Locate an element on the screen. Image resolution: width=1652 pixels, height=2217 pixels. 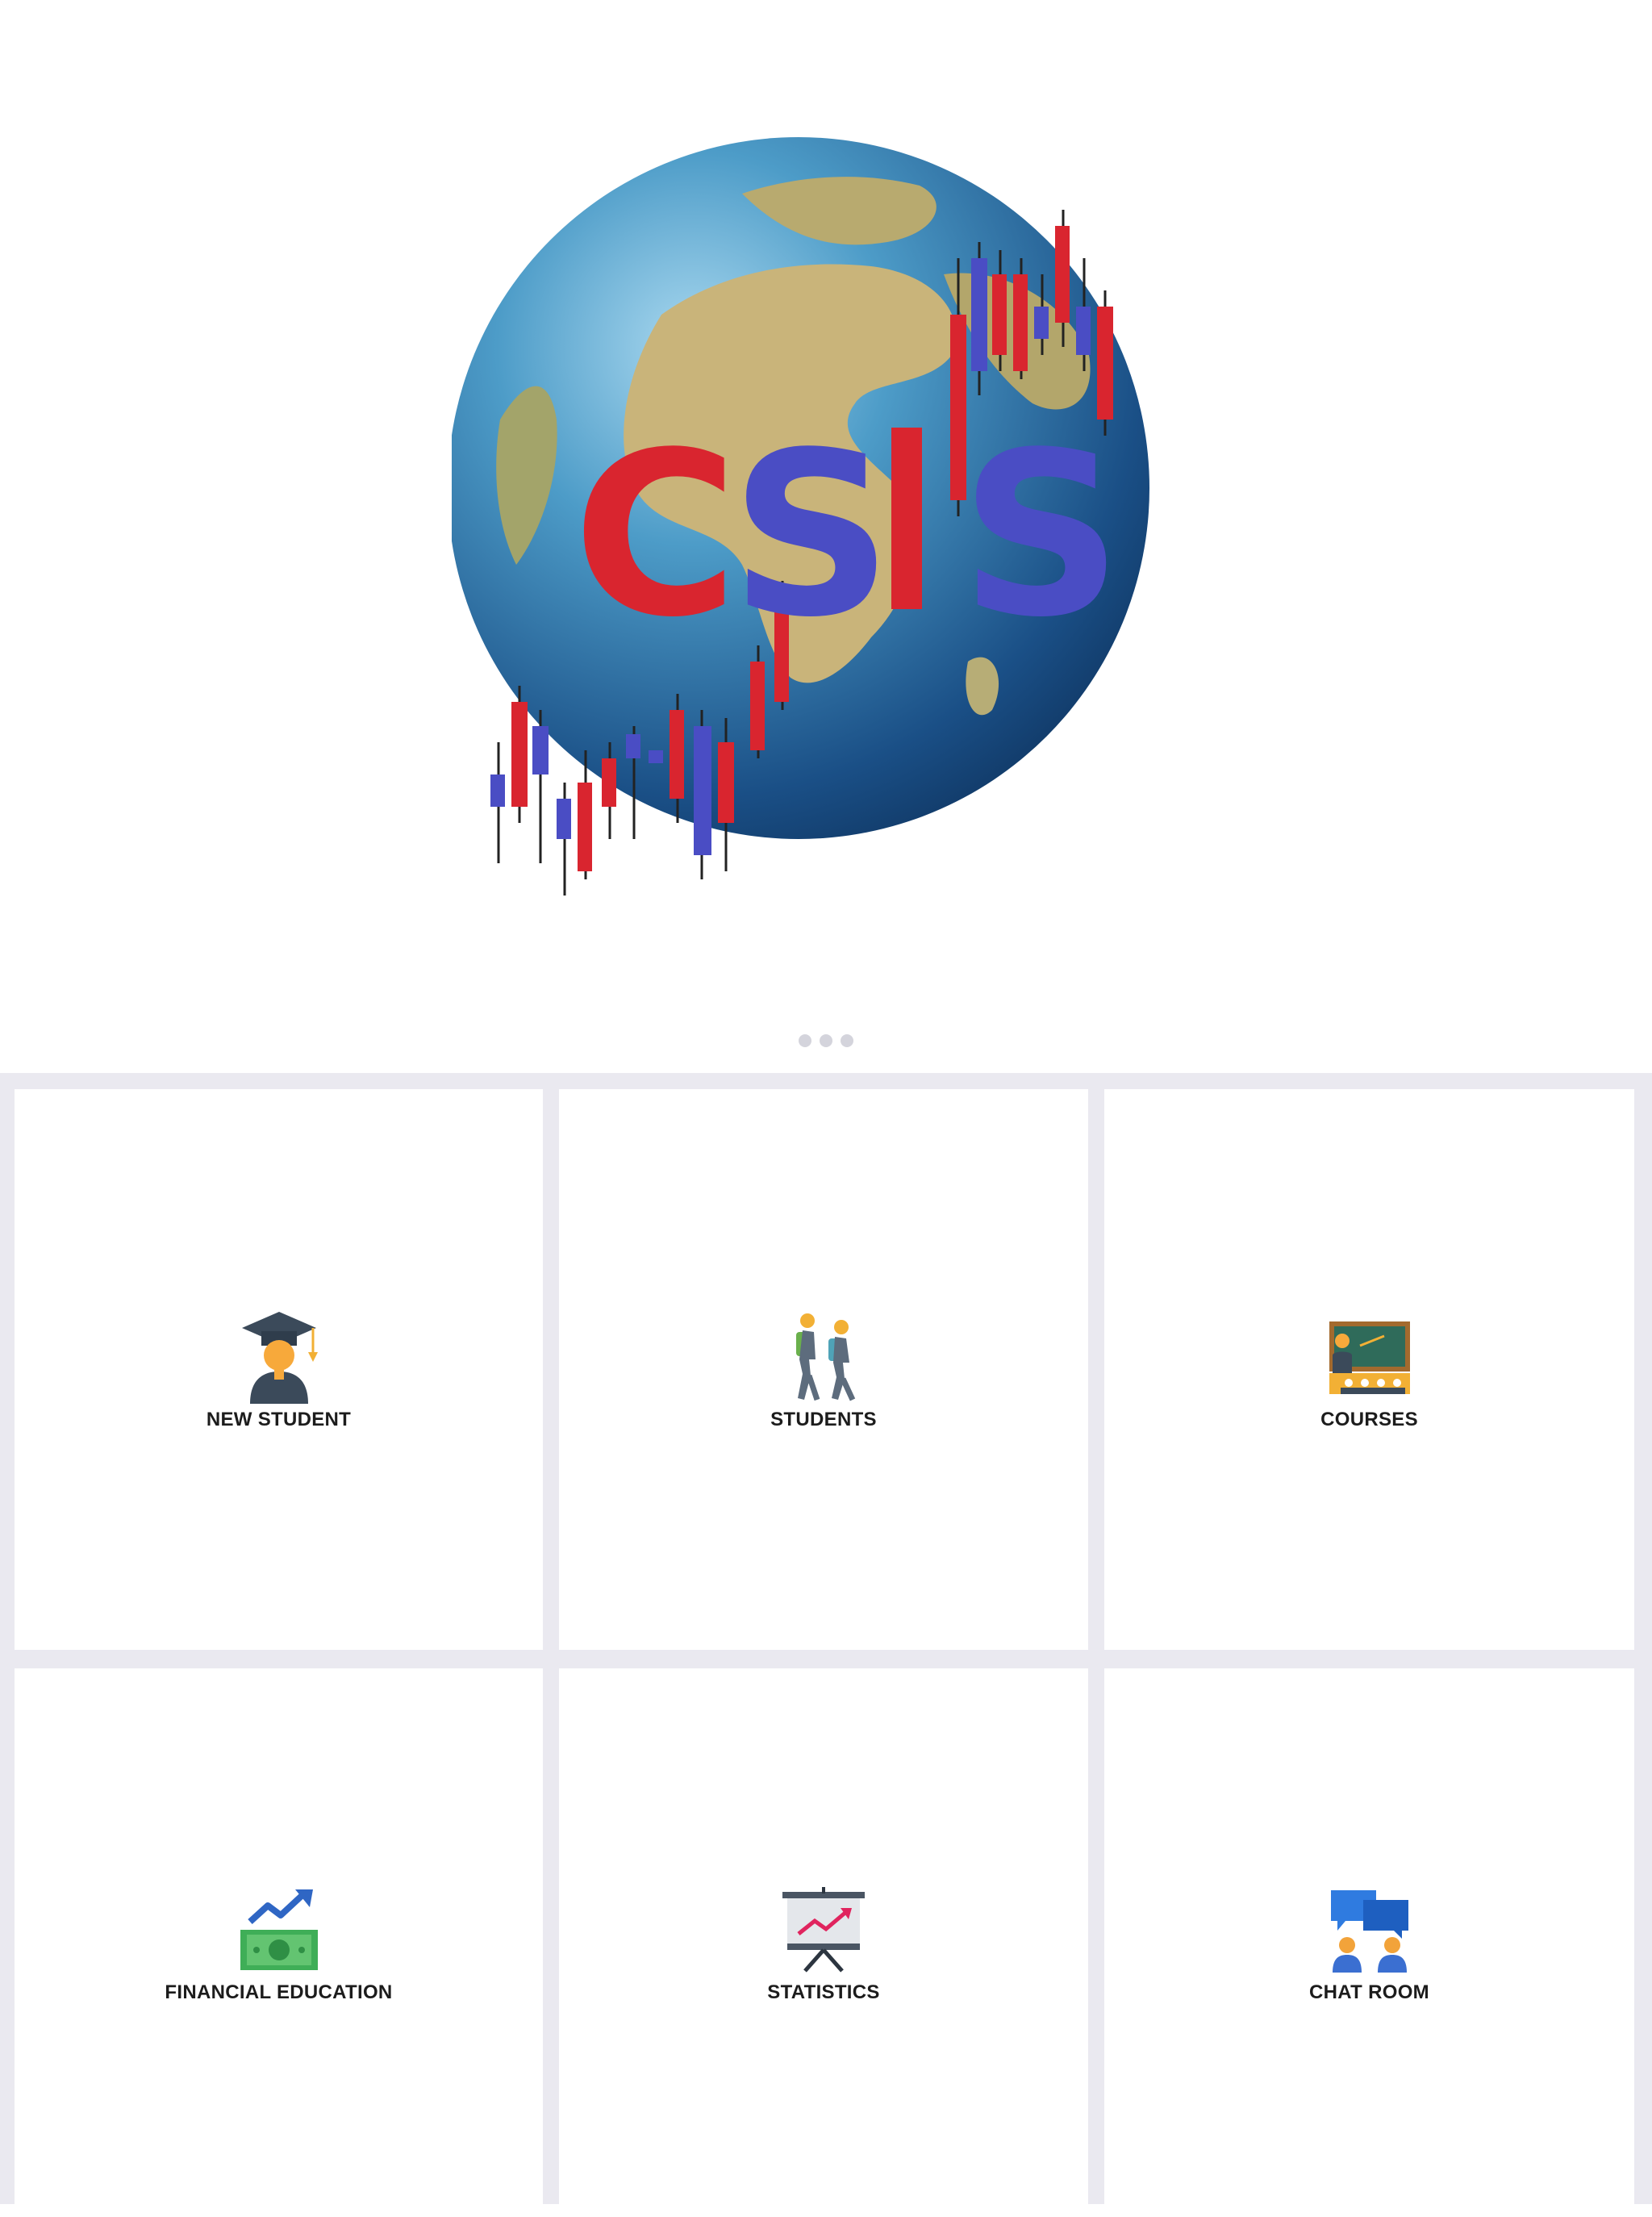
page-indicator is located at coordinates (826, 1040).